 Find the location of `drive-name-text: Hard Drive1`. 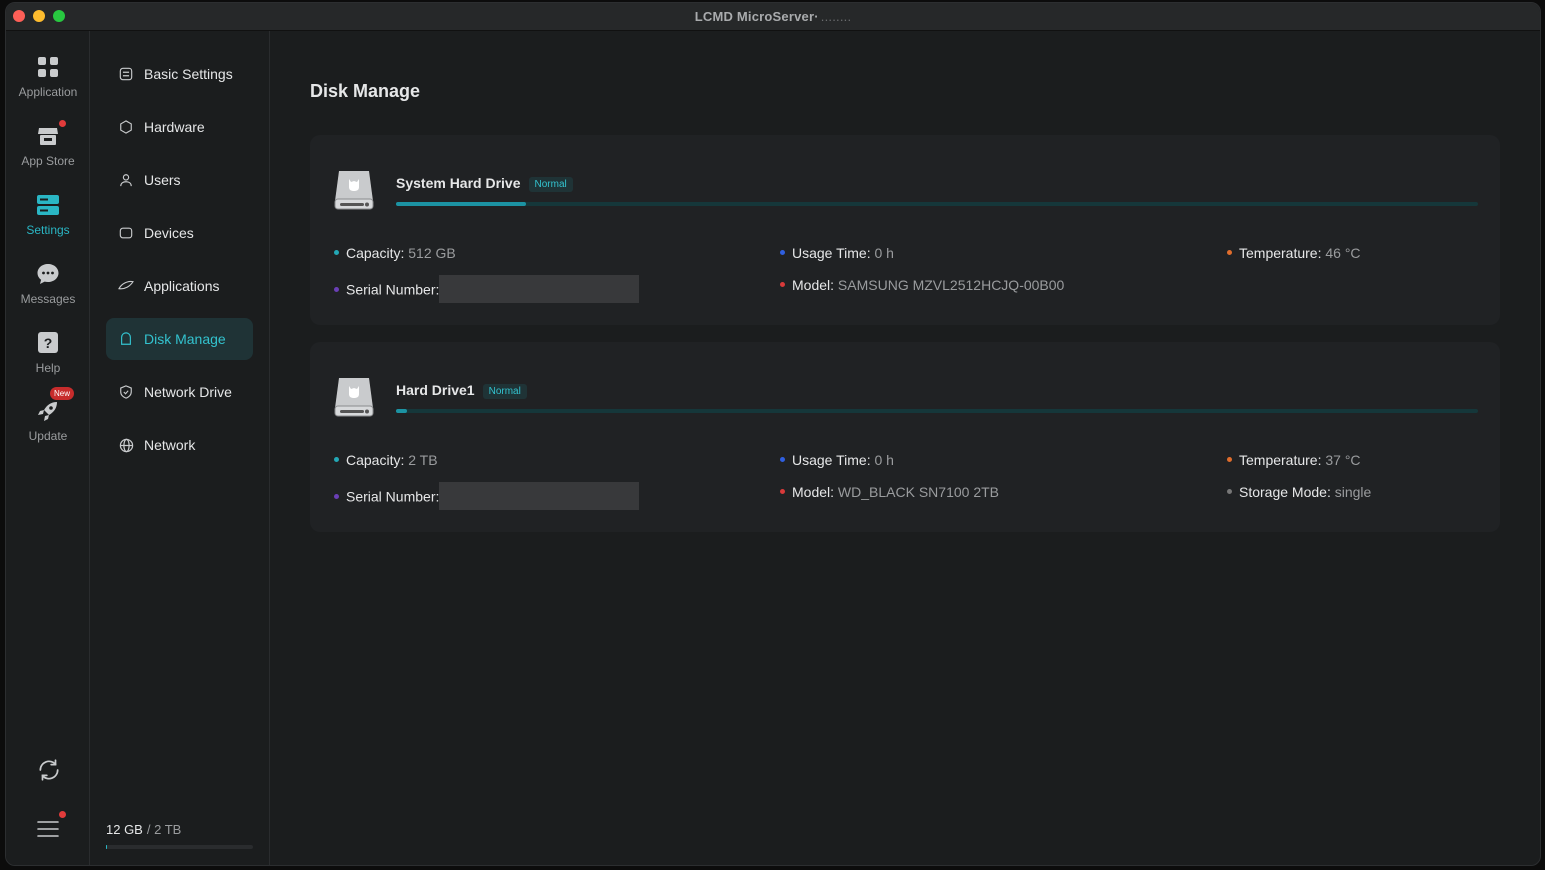

drive-name-text: Hard Drive1 is located at coordinates (435, 390).